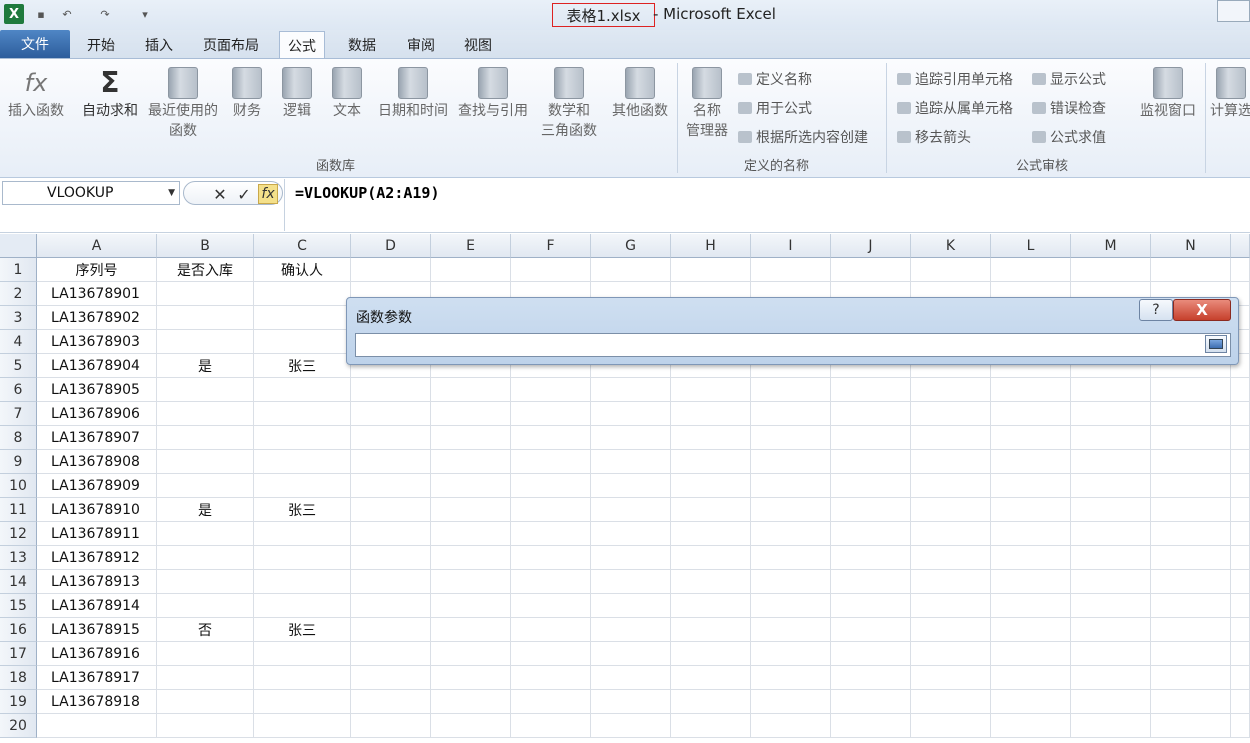 The height and width of the screenshot is (743, 1250). Describe the element at coordinates (421, 45) in the screenshot. I see `tab-review: 审阅` at that location.